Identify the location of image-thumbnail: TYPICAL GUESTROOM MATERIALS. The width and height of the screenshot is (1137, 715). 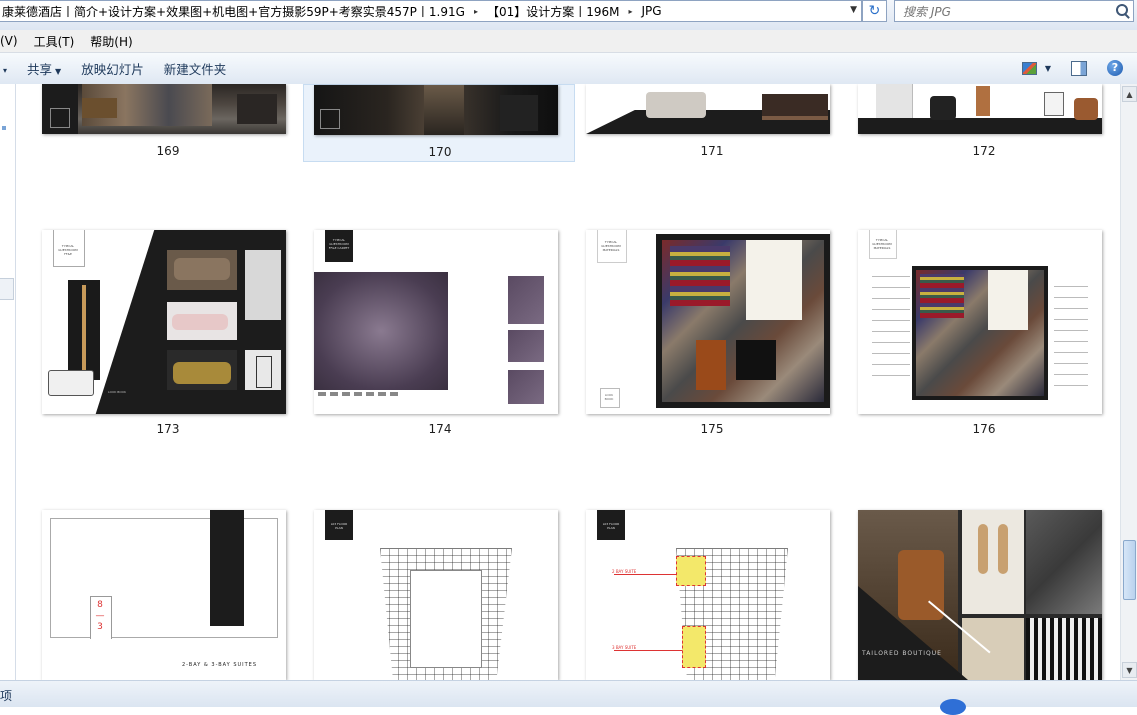
(980, 322).